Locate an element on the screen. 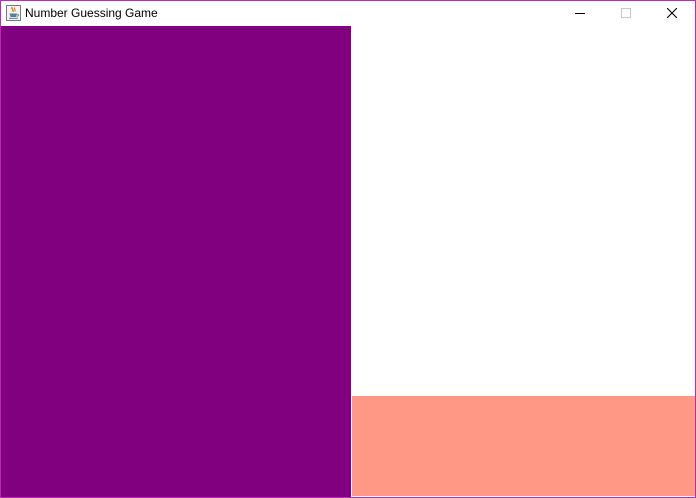 The image size is (696, 498). minimize-button is located at coordinates (580, 13).